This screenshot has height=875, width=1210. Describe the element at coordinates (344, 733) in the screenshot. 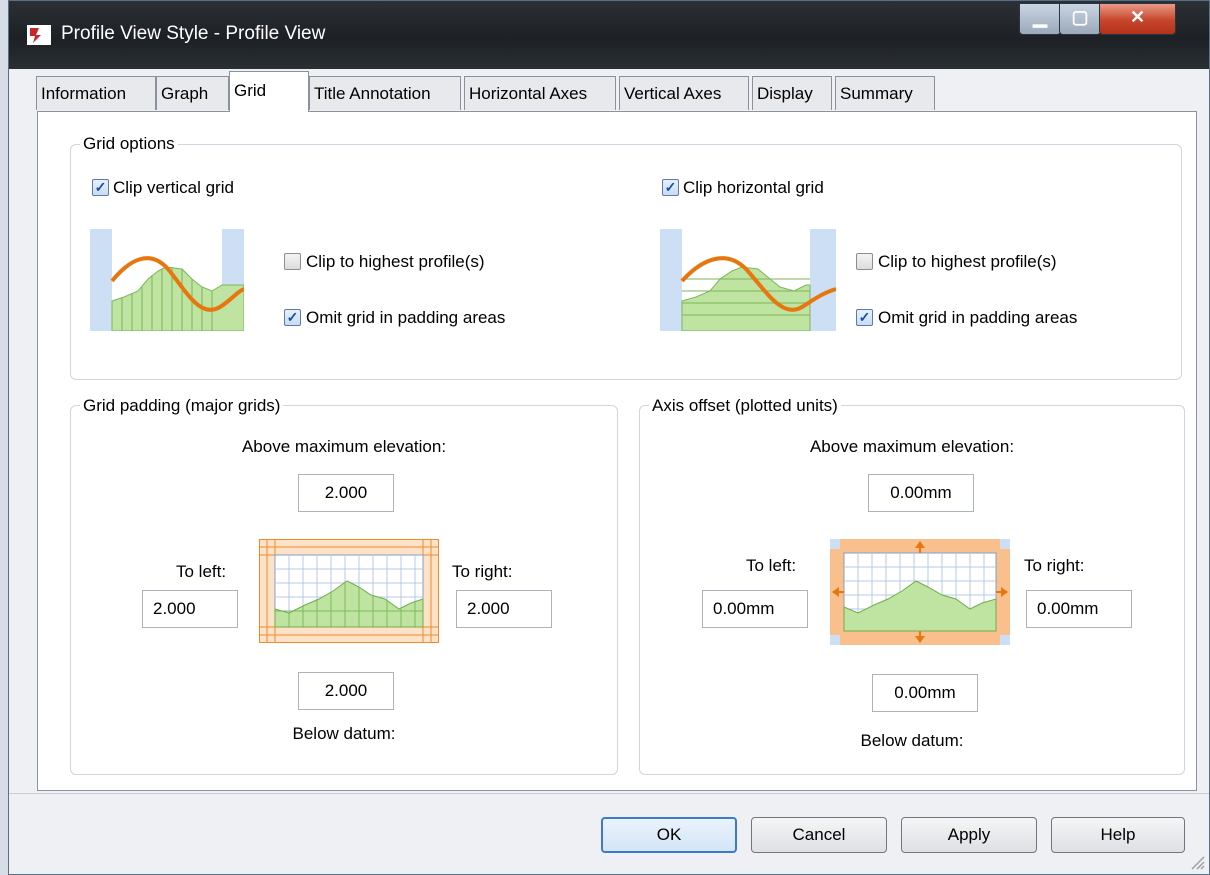

I see `padding-below-label: Below datum:` at that location.